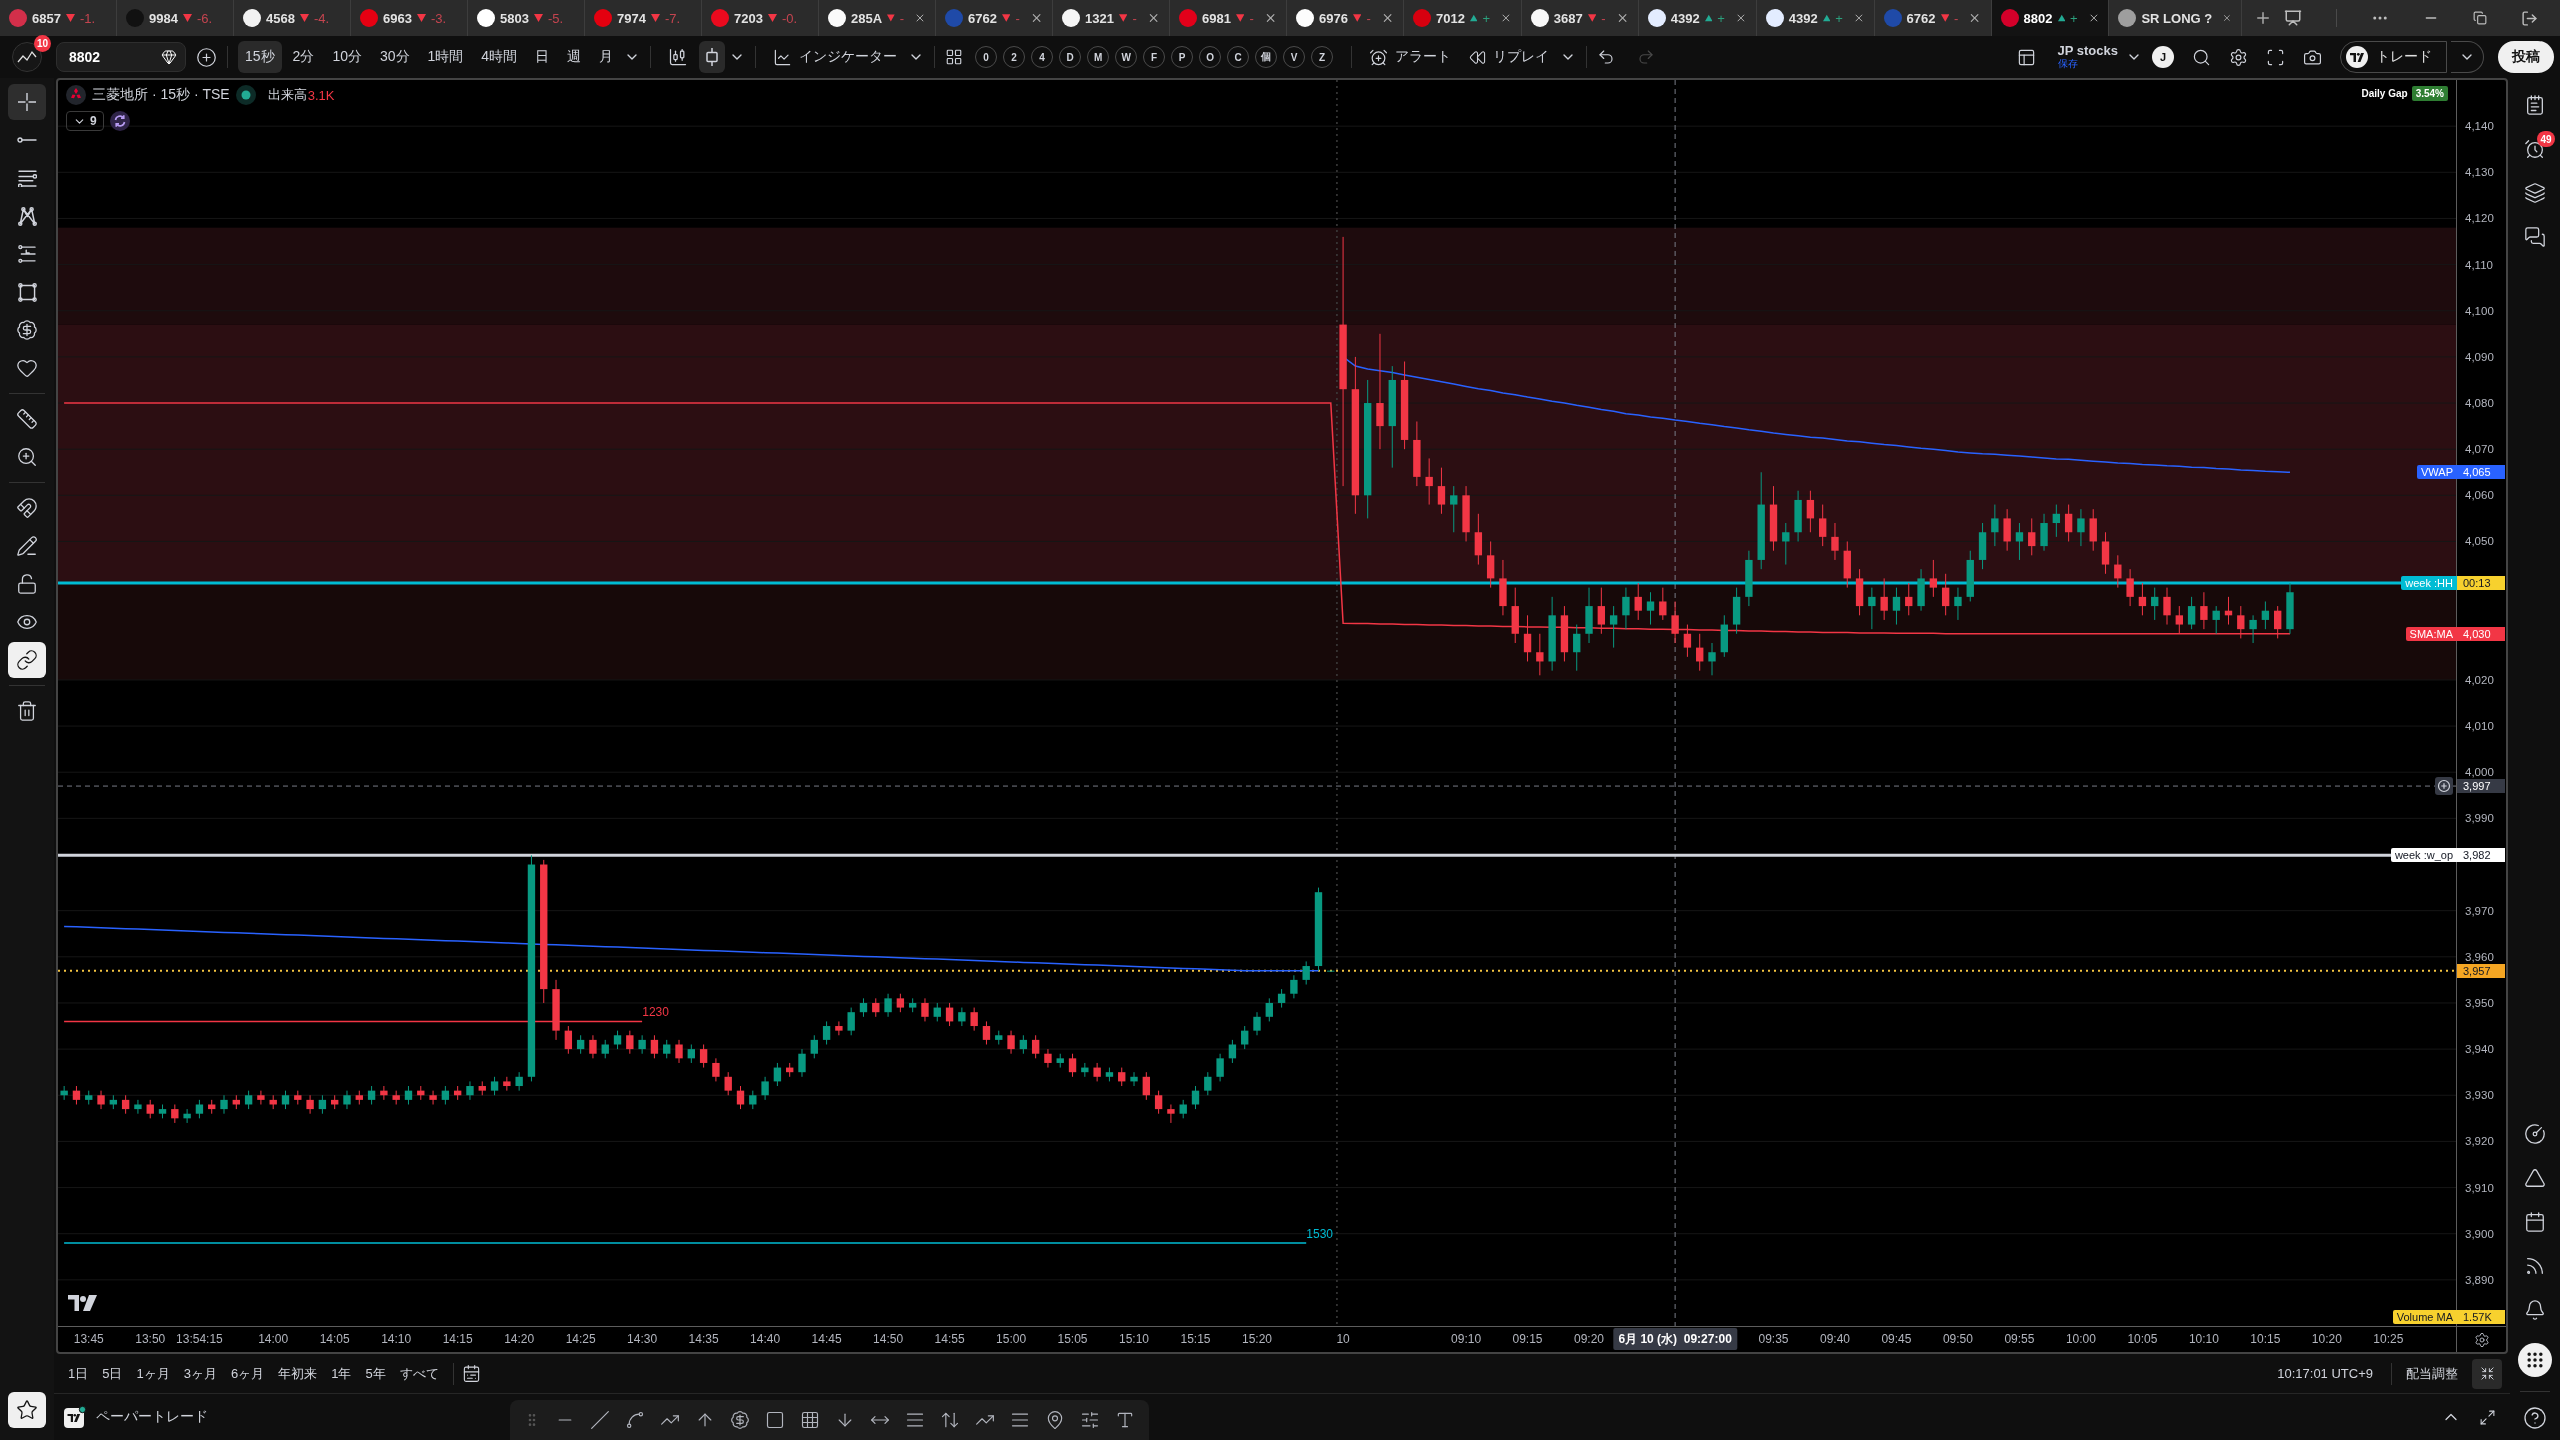 This screenshot has width=2560, height=1440. What do you see at coordinates (542, 57) in the screenshot?
I see `interval-button: 日` at bounding box center [542, 57].